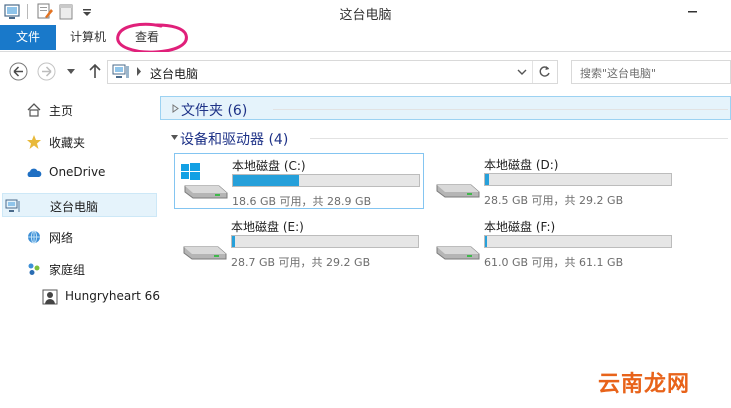 The image size is (731, 408). Describe the element at coordinates (521, 165) in the screenshot. I see `drive-name: 本地磁盘 (D:)` at that location.